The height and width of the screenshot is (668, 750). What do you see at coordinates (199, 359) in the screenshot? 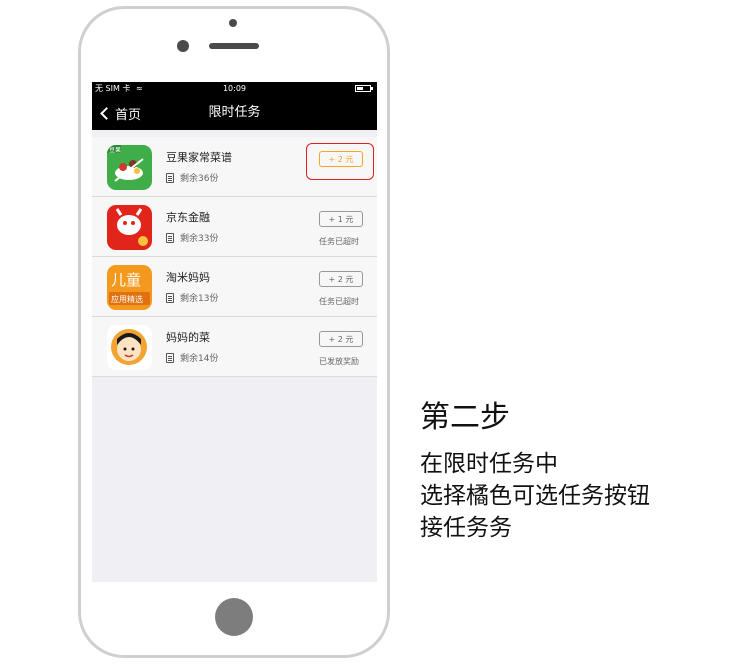
I see `remaining-text: 剩余14份` at bounding box center [199, 359].